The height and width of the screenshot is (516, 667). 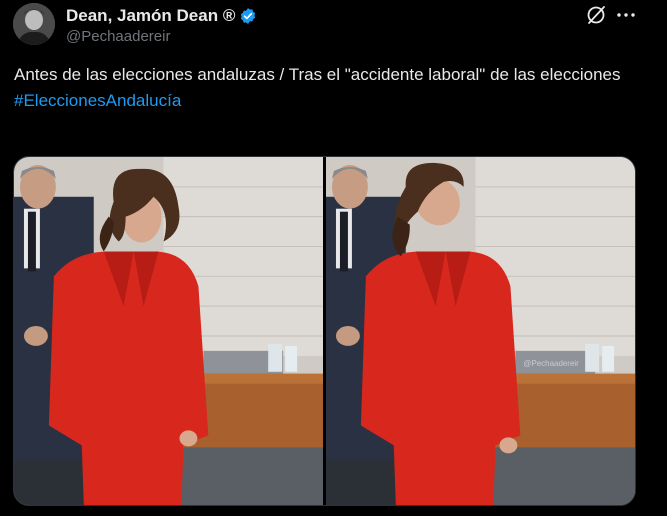 I want to click on more-options-icon, so click(x=626, y=15).